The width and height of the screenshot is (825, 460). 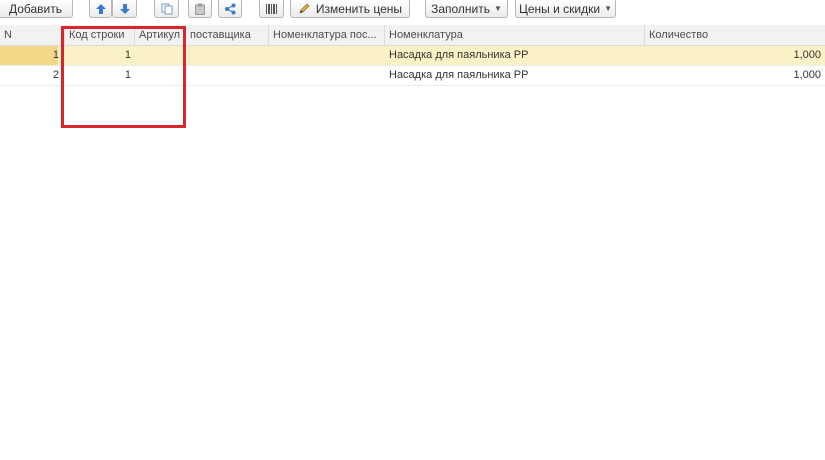 I want to click on arrow-down-icon, so click(x=124, y=8).